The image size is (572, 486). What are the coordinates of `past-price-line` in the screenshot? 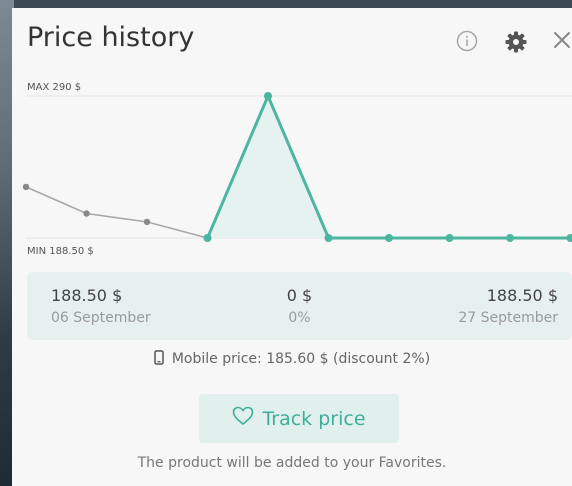 It's located at (116, 212).